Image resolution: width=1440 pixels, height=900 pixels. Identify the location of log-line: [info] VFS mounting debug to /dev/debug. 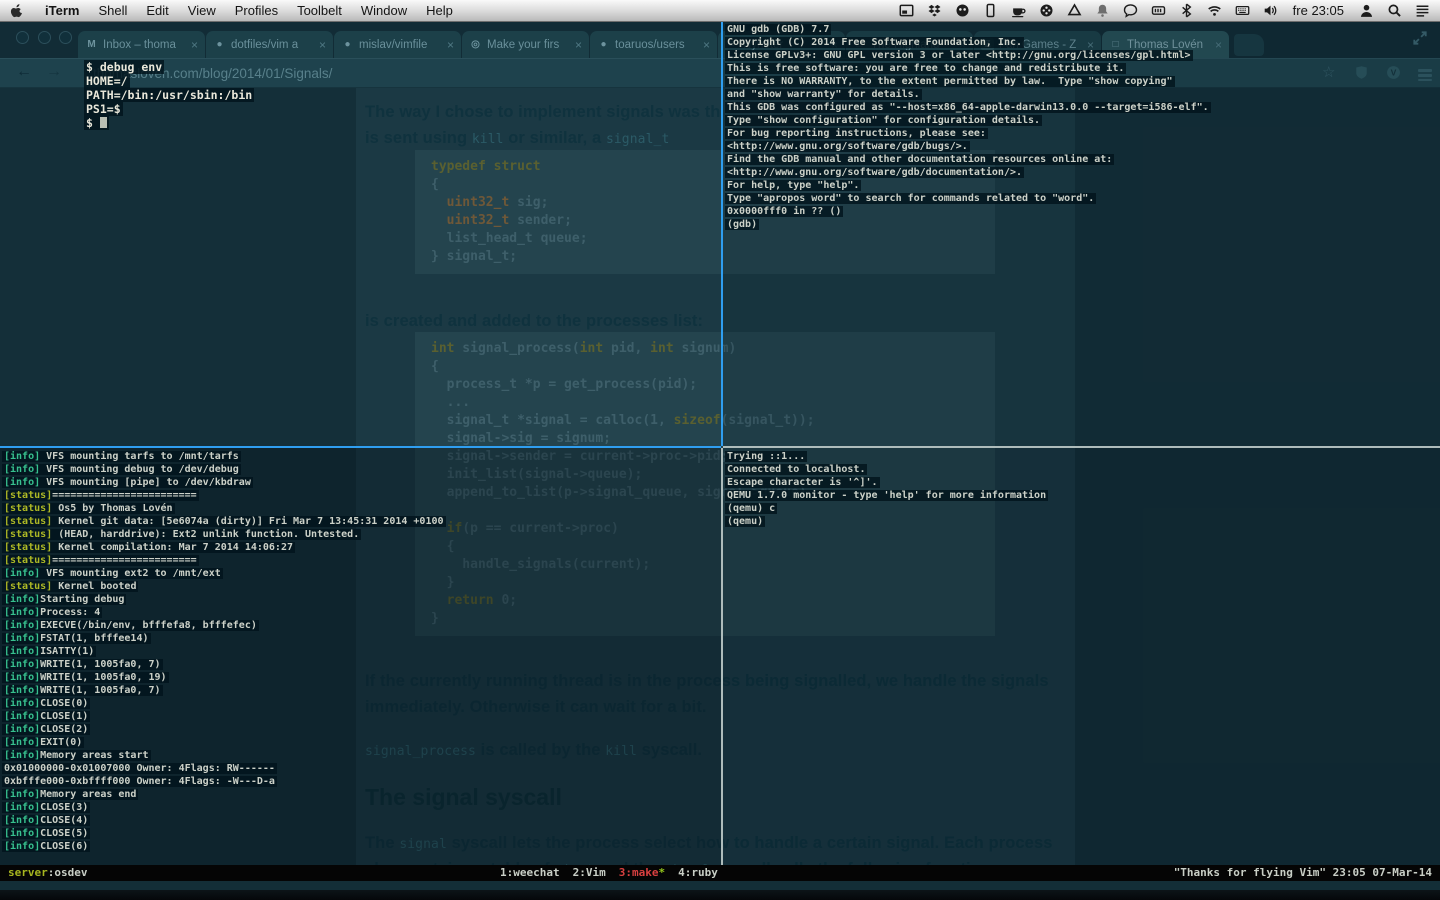
(121, 469).